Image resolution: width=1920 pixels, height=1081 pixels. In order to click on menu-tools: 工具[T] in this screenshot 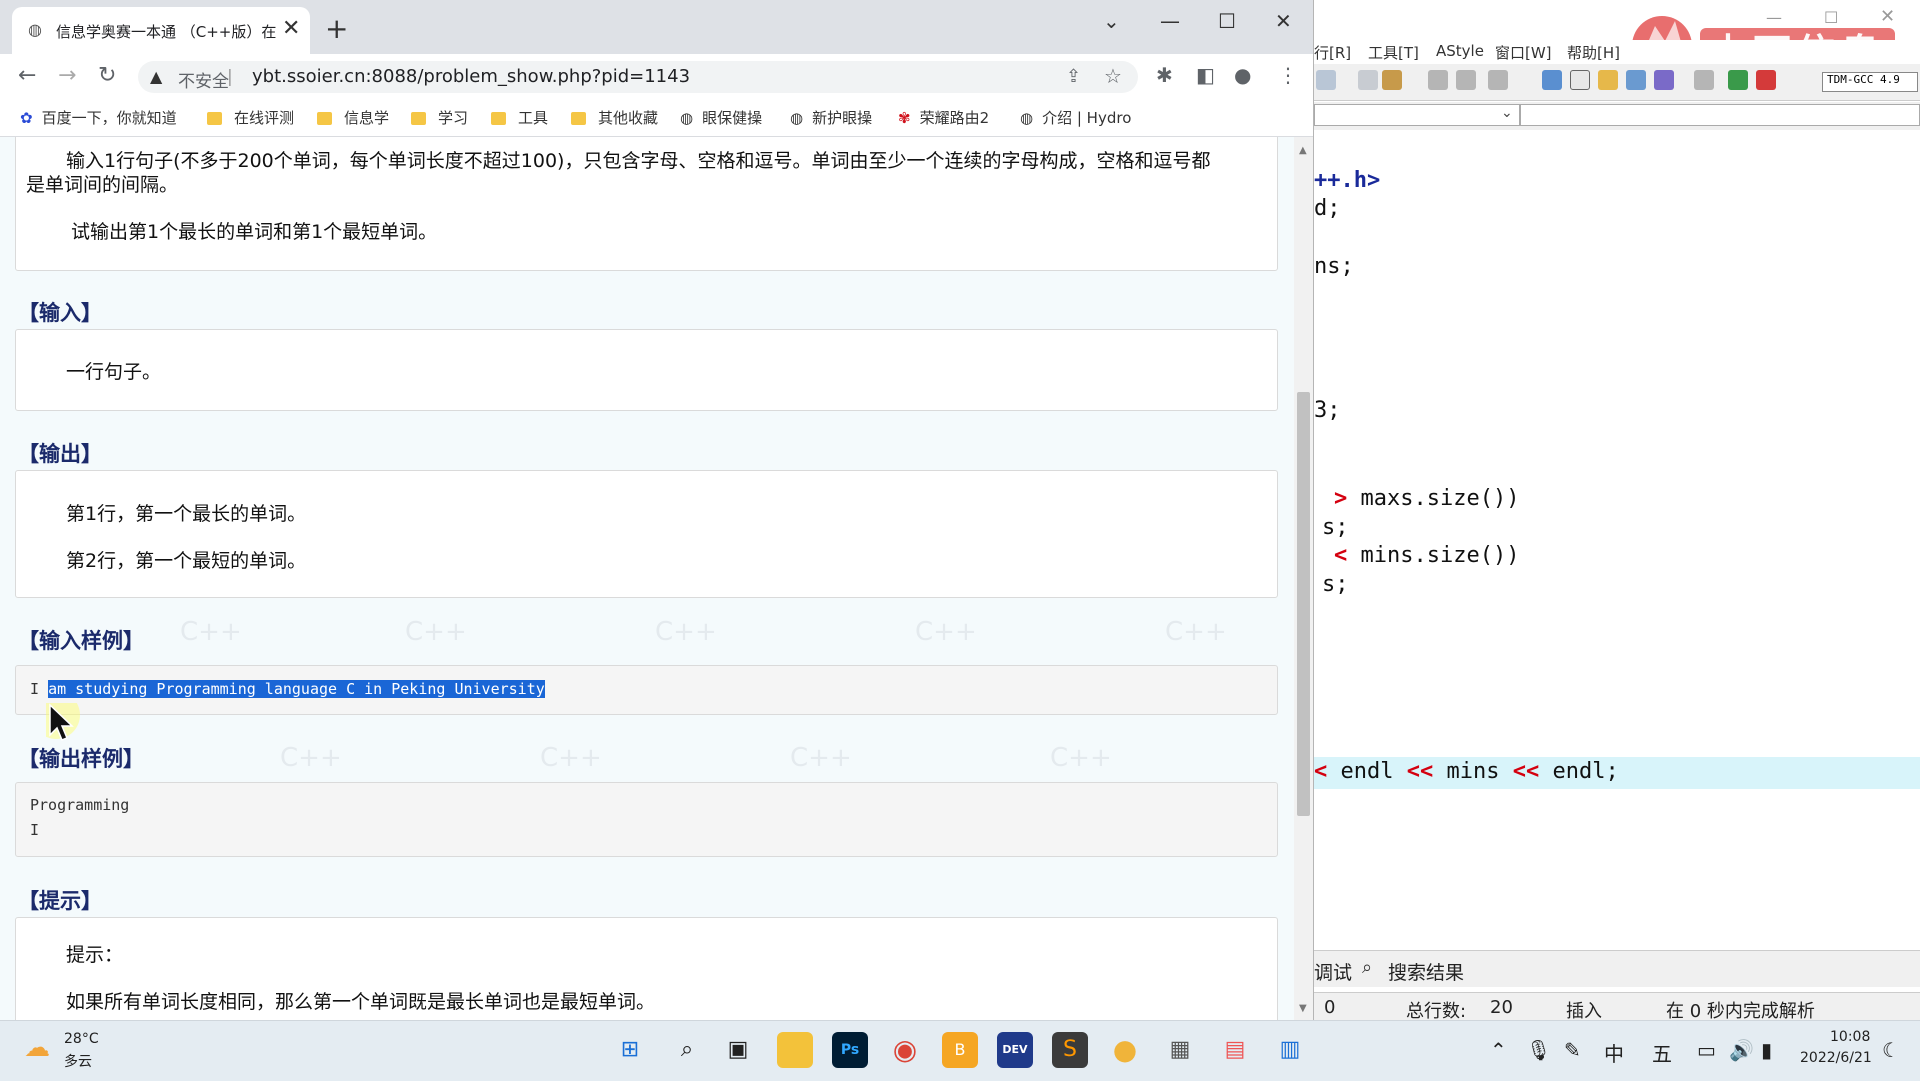, I will do `click(1393, 52)`.